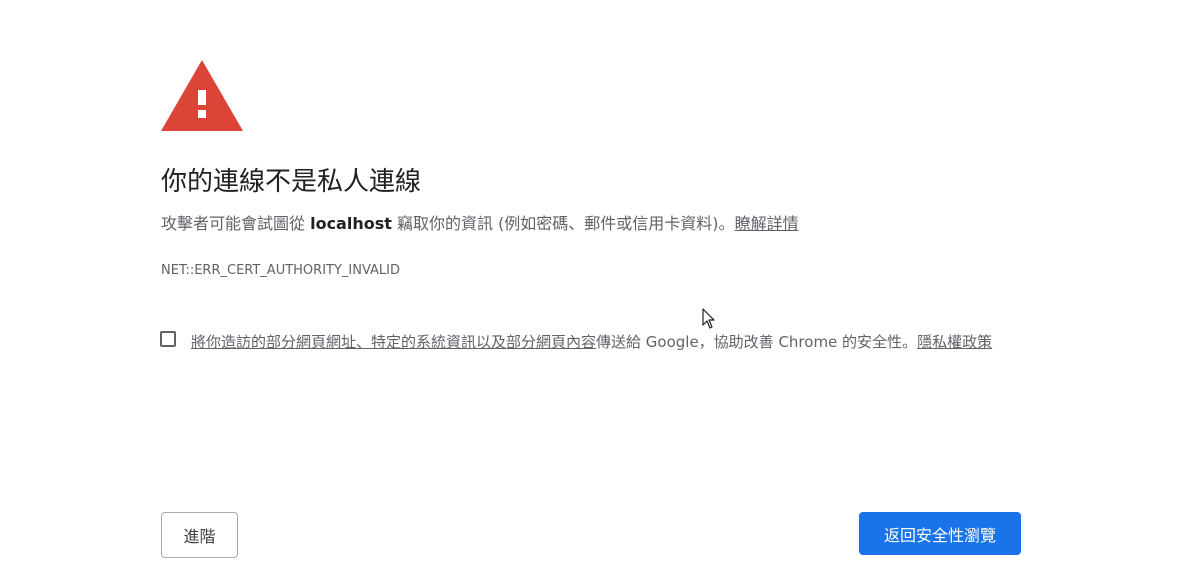 This screenshot has height=586, width=1182. What do you see at coordinates (393, 342) in the screenshot?
I see `report-details-link: 將你造訪的部分網頁網址、特定的系統資訊以及部分網頁內容` at bounding box center [393, 342].